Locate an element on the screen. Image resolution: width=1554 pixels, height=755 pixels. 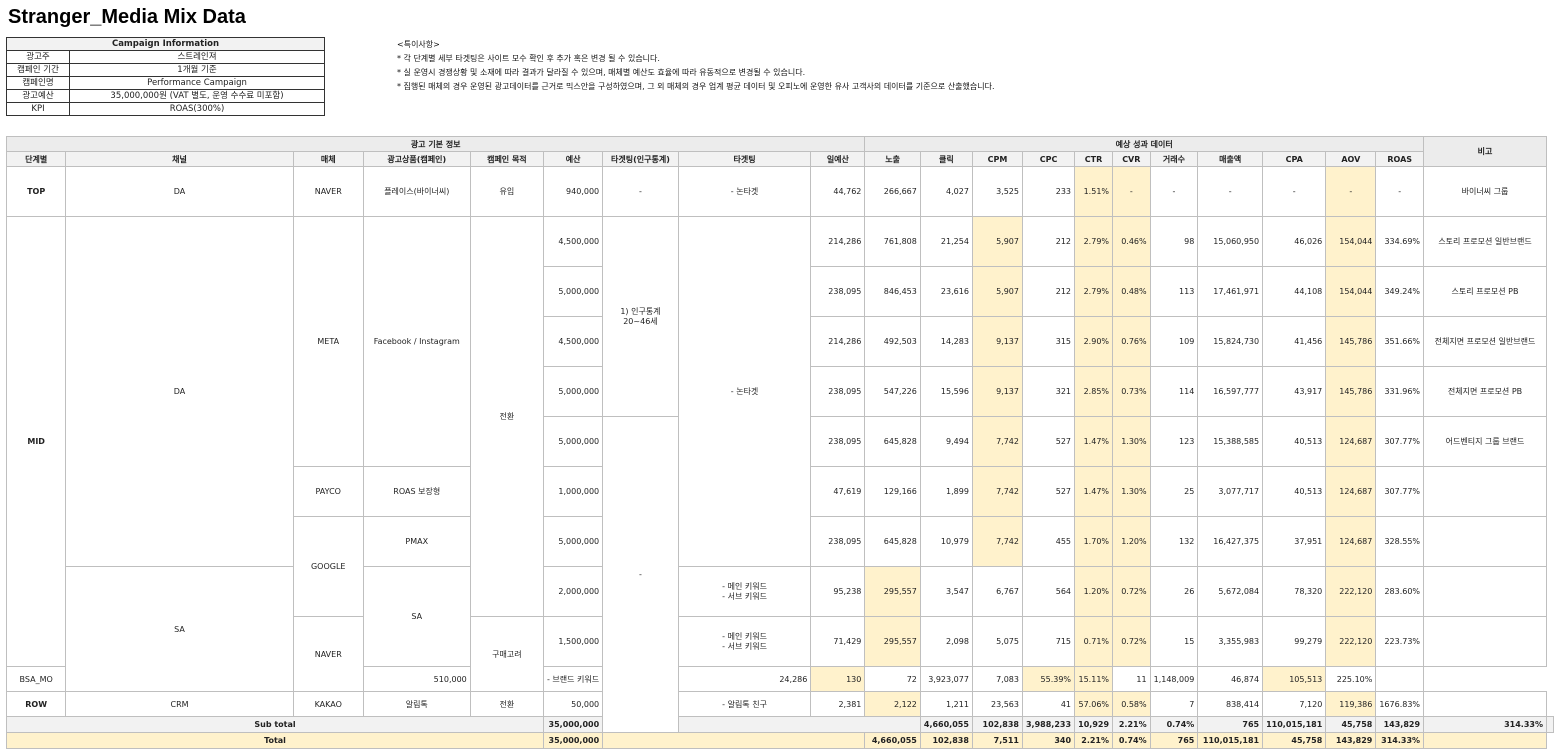
targeting-line: - 메인 키워드 is located at coordinates (744, 636).